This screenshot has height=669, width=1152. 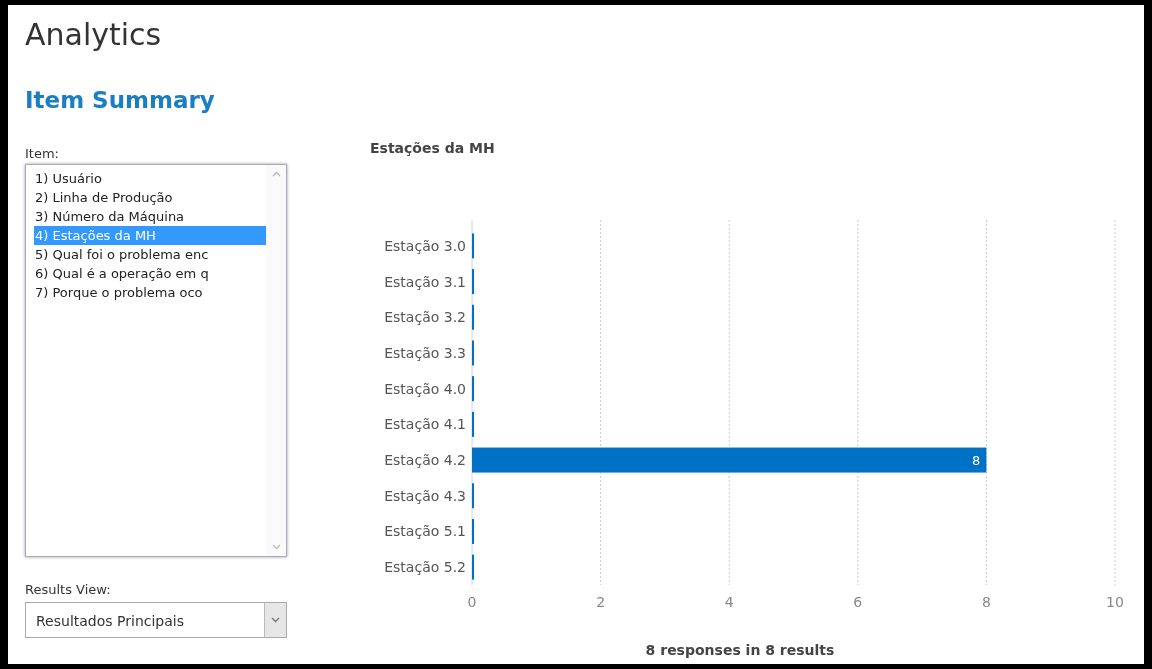 I want to click on category-label: Estação 3.2, so click(x=425, y=317).